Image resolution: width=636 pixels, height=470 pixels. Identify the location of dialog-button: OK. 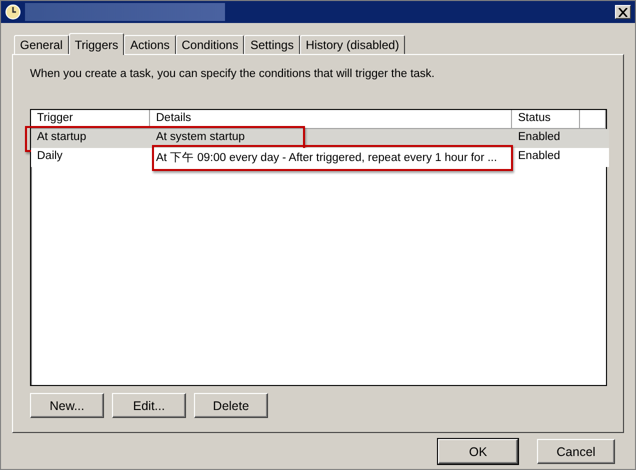
(478, 451).